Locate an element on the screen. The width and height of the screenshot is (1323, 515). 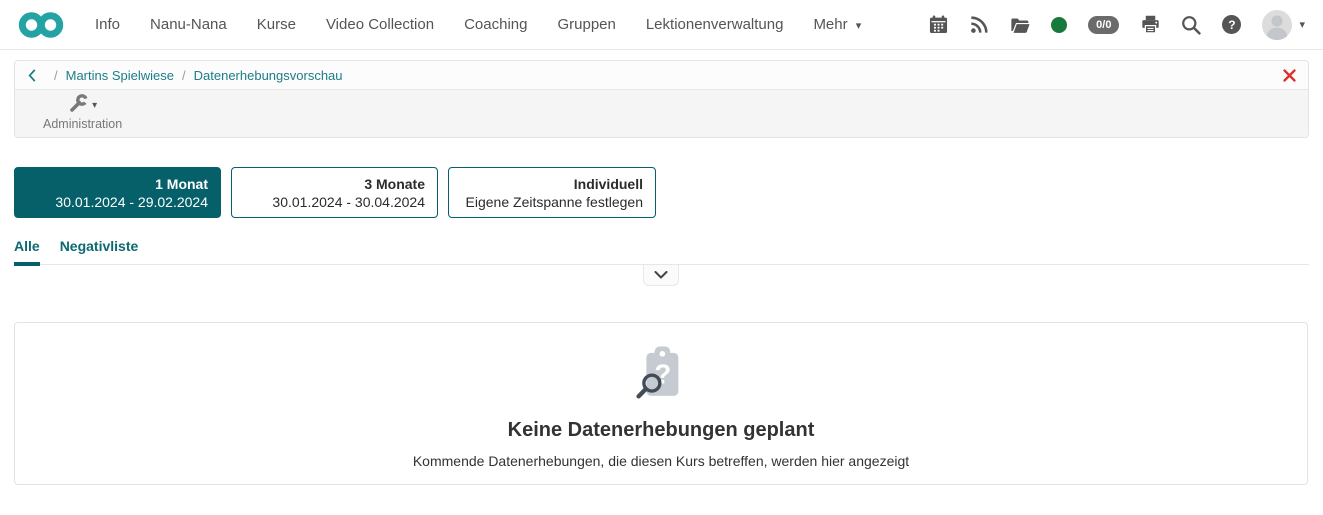
chevron-down-icon is located at coordinates (661, 275).